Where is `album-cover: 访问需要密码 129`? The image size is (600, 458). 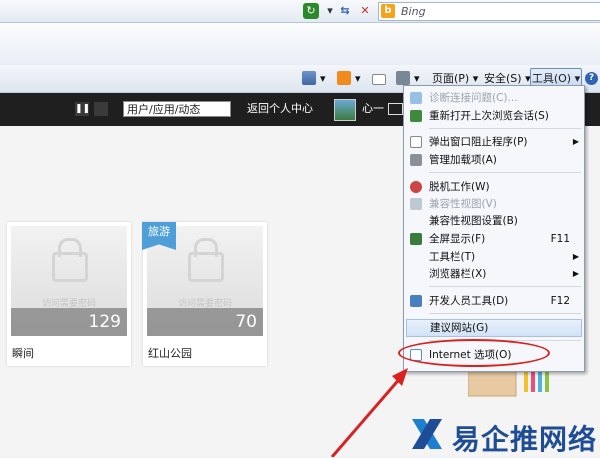 album-cover: 访问需要密码 129 is located at coordinates (69, 281).